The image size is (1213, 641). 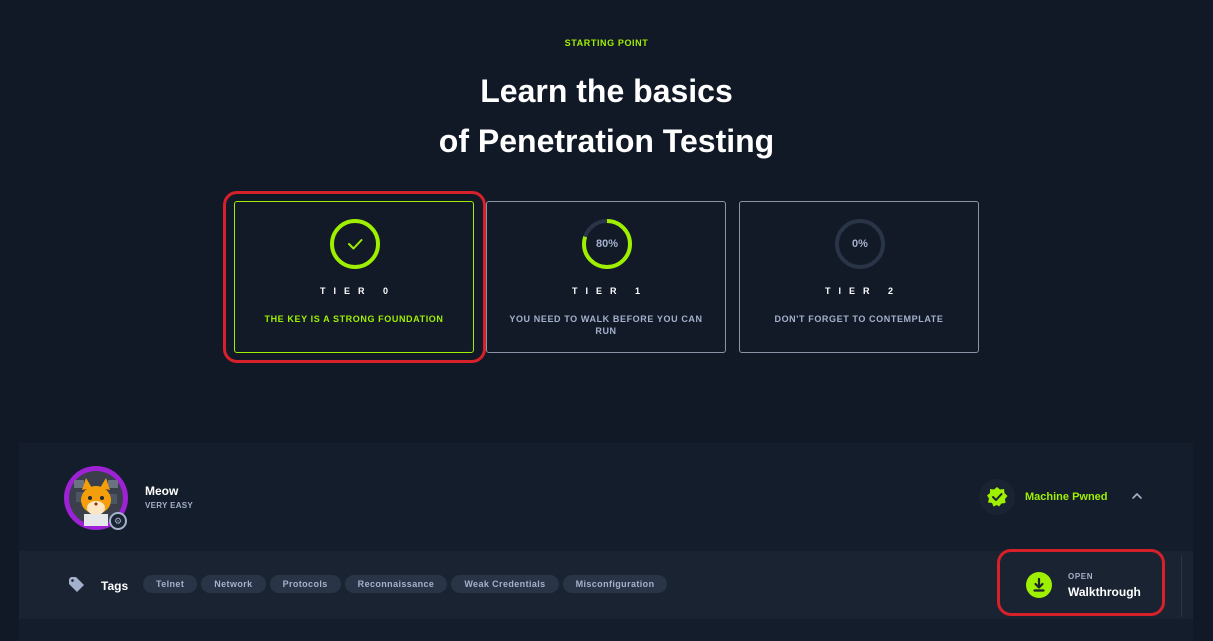 What do you see at coordinates (859, 277) in the screenshot?
I see `tier-card-2: 0% TIER 2 DON'T FORGET TO CONTEMPLATE` at bounding box center [859, 277].